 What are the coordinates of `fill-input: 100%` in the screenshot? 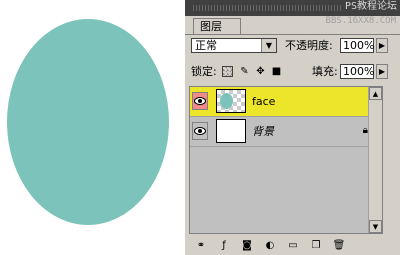 It's located at (357, 71).